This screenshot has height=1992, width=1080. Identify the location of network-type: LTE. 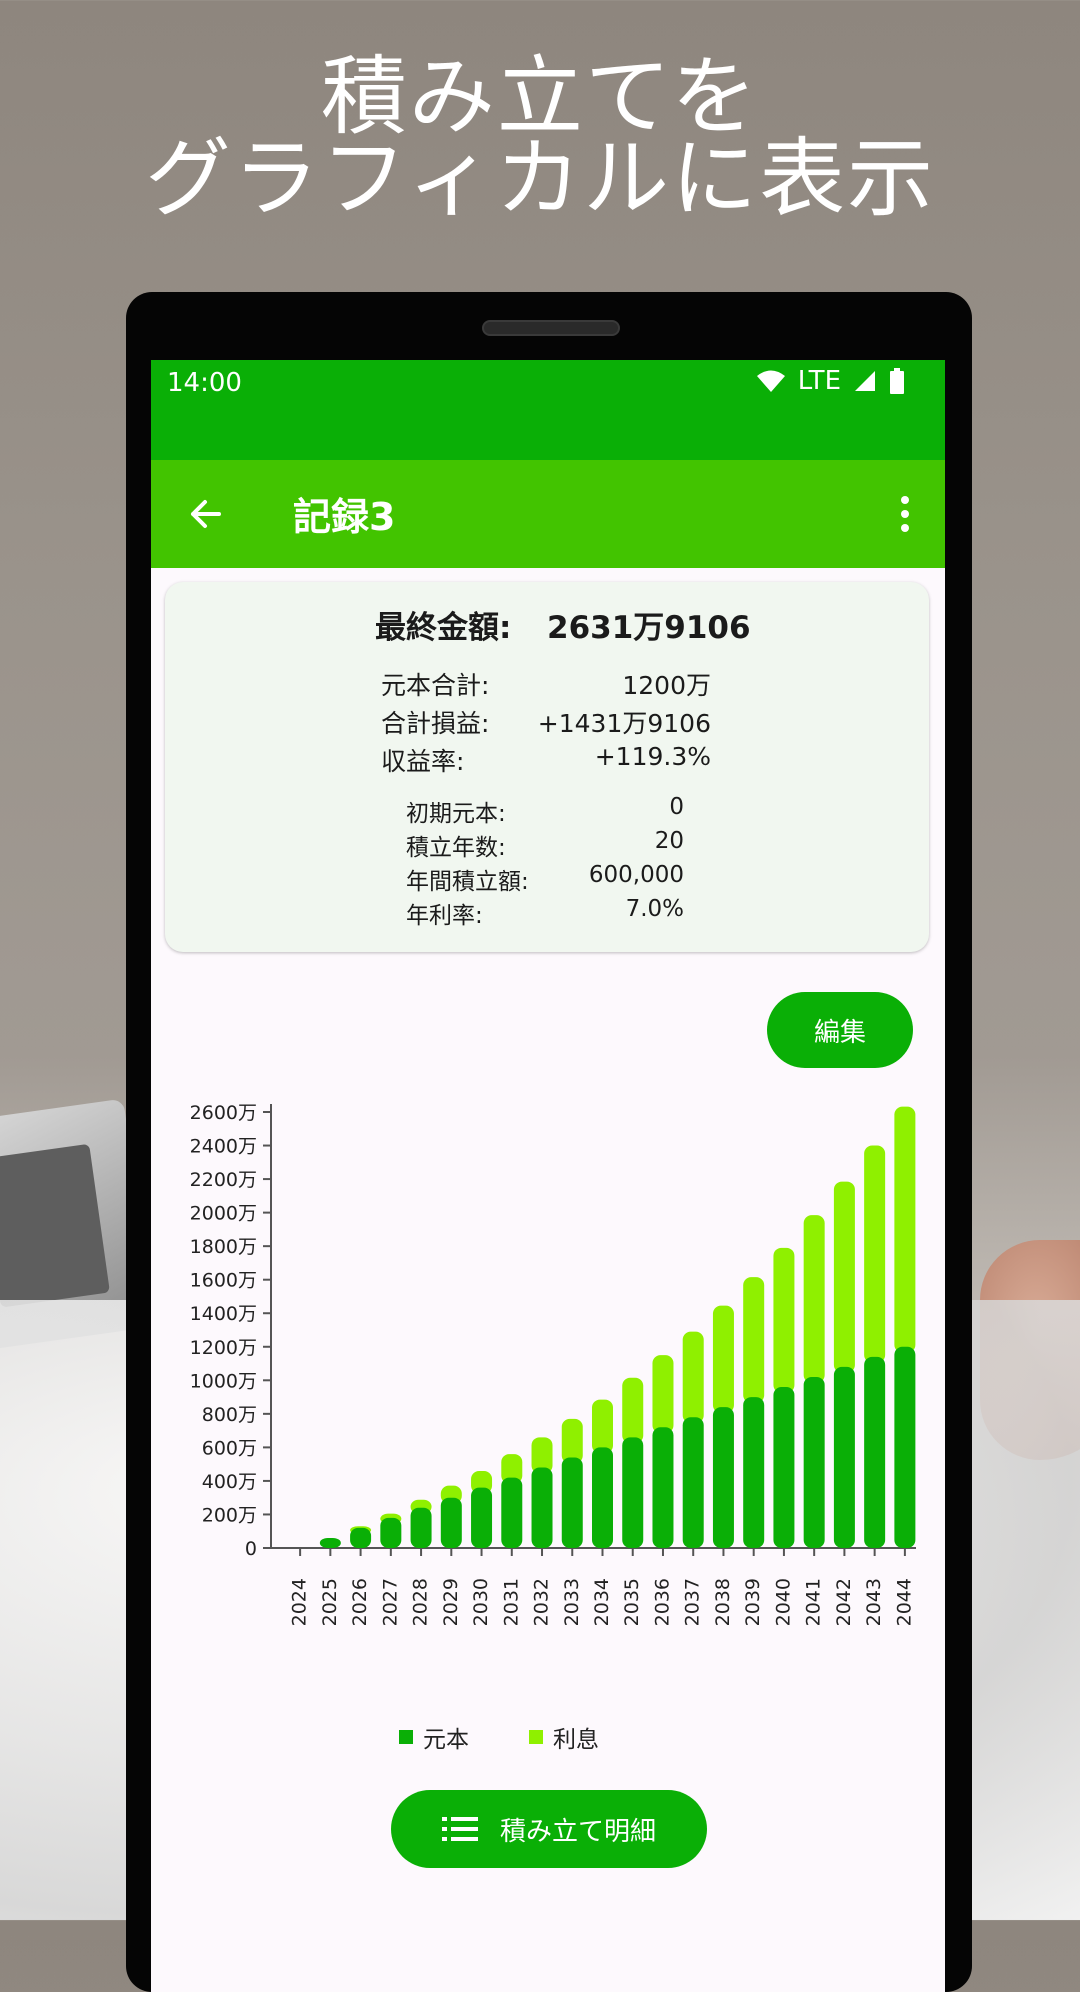
(819, 381).